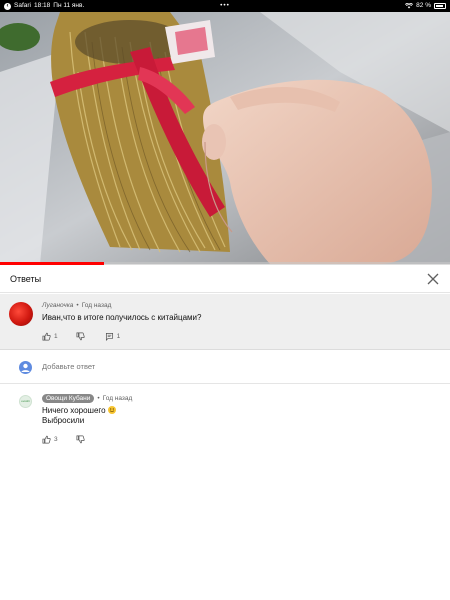 This screenshot has height=600, width=450. What do you see at coordinates (7, 6) in the screenshot?
I see `chevron-left-icon: ‹` at bounding box center [7, 6].